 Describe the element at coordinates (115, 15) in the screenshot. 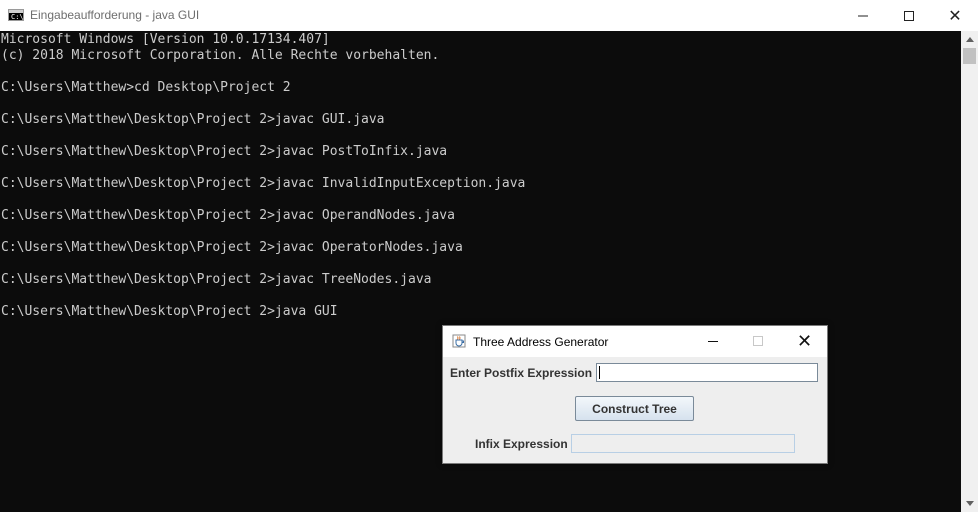

I see `console-window-title: Eingabeaufforderung - java GUI` at that location.